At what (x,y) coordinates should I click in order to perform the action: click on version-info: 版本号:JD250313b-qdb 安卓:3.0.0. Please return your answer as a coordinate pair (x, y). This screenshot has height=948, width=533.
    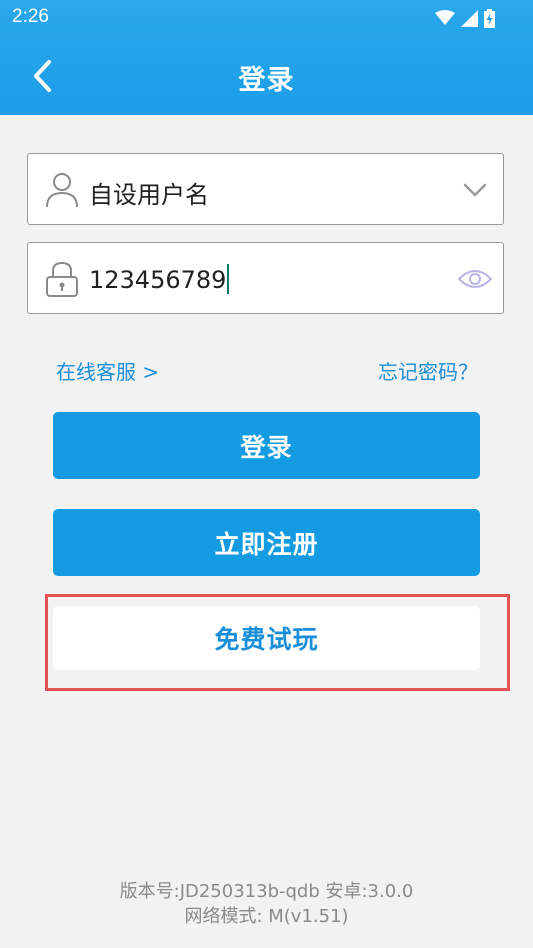
    Looking at the image, I should click on (266, 891).